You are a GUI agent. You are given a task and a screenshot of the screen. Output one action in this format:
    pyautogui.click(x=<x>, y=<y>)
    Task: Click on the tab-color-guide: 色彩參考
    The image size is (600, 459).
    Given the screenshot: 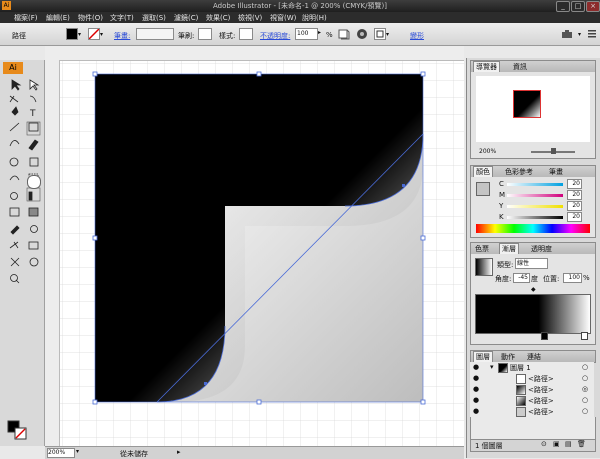 What is the action you would take?
    pyautogui.click(x=519, y=172)
    